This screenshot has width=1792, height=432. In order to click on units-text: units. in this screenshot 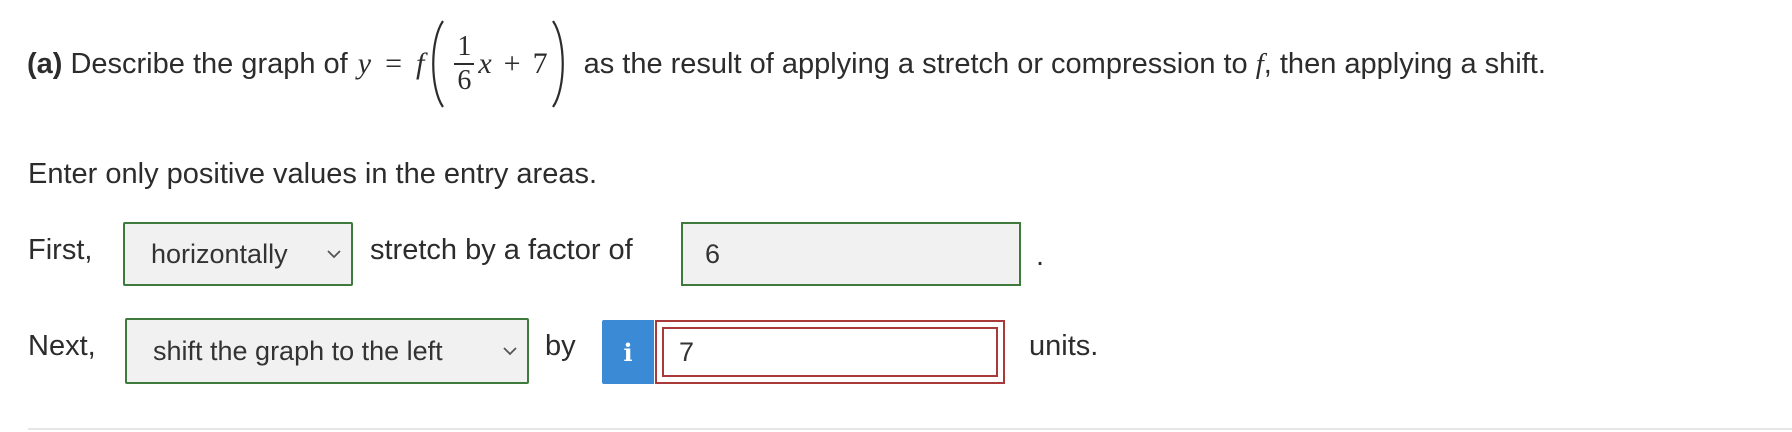, I will do `click(1064, 346)`.